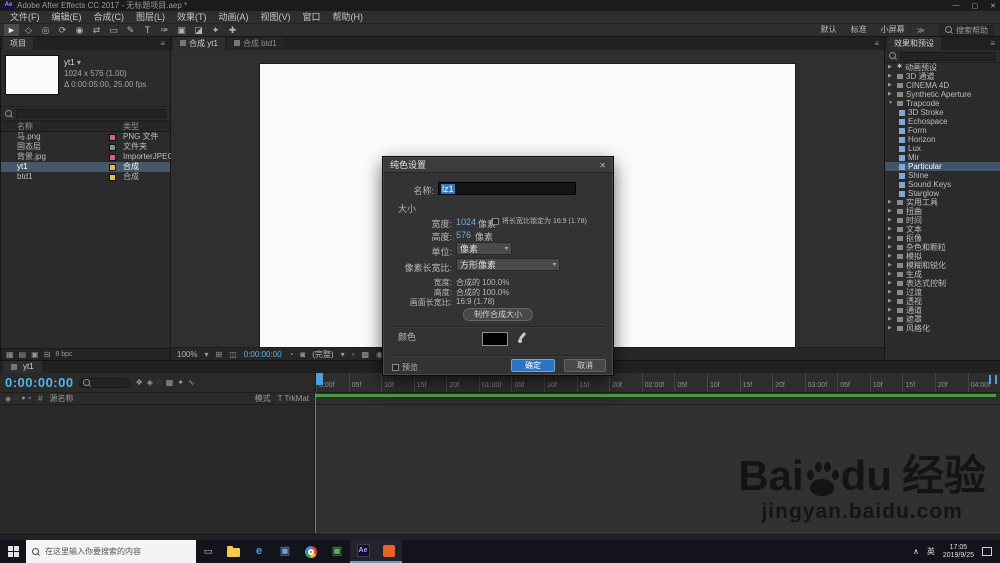  What do you see at coordinates (150, 17) in the screenshot?
I see `menu-item: 图层(L)` at bounding box center [150, 17].